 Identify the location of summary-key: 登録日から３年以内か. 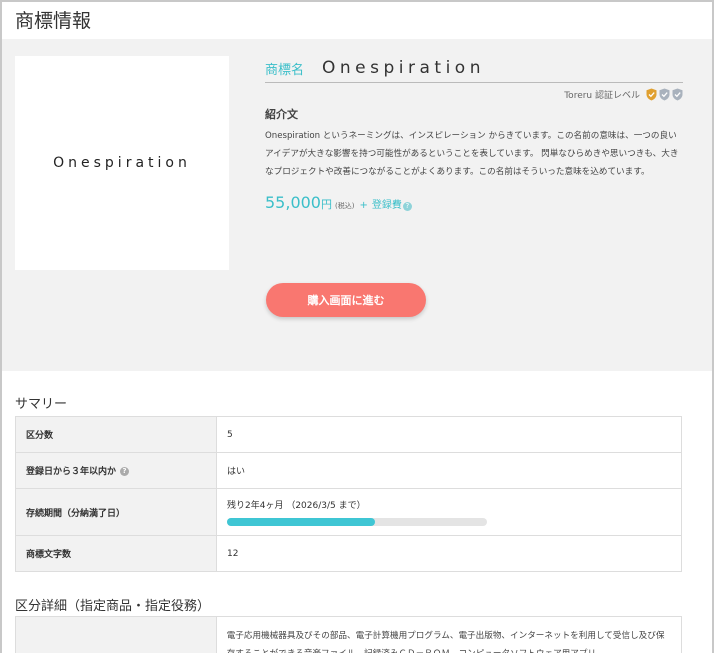
(71, 472).